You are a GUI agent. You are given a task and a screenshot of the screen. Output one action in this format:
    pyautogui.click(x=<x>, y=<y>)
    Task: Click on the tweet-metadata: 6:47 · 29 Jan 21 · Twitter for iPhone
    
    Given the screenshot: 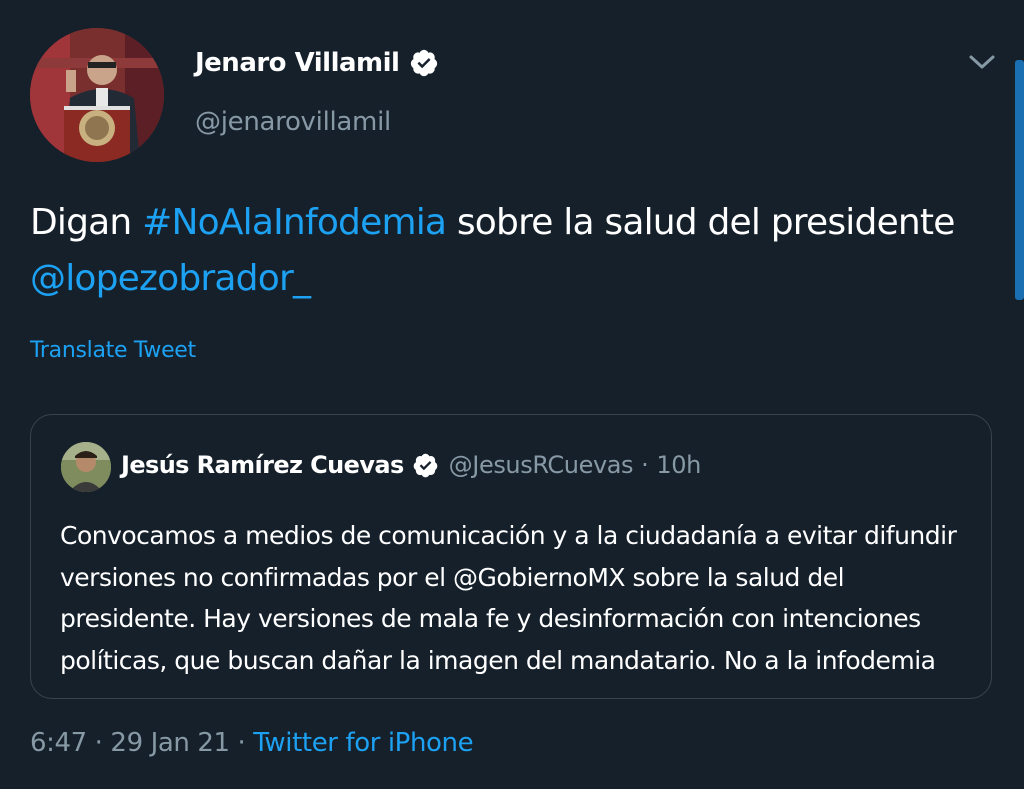 What is the action you would take?
    pyautogui.click(x=252, y=743)
    